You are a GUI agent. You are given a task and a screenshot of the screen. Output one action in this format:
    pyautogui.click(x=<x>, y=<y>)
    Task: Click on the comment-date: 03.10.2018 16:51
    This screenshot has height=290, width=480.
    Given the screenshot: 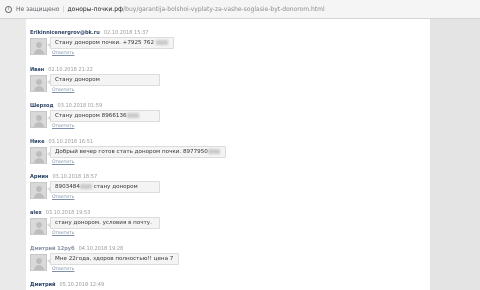 What is the action you would take?
    pyautogui.click(x=71, y=142)
    